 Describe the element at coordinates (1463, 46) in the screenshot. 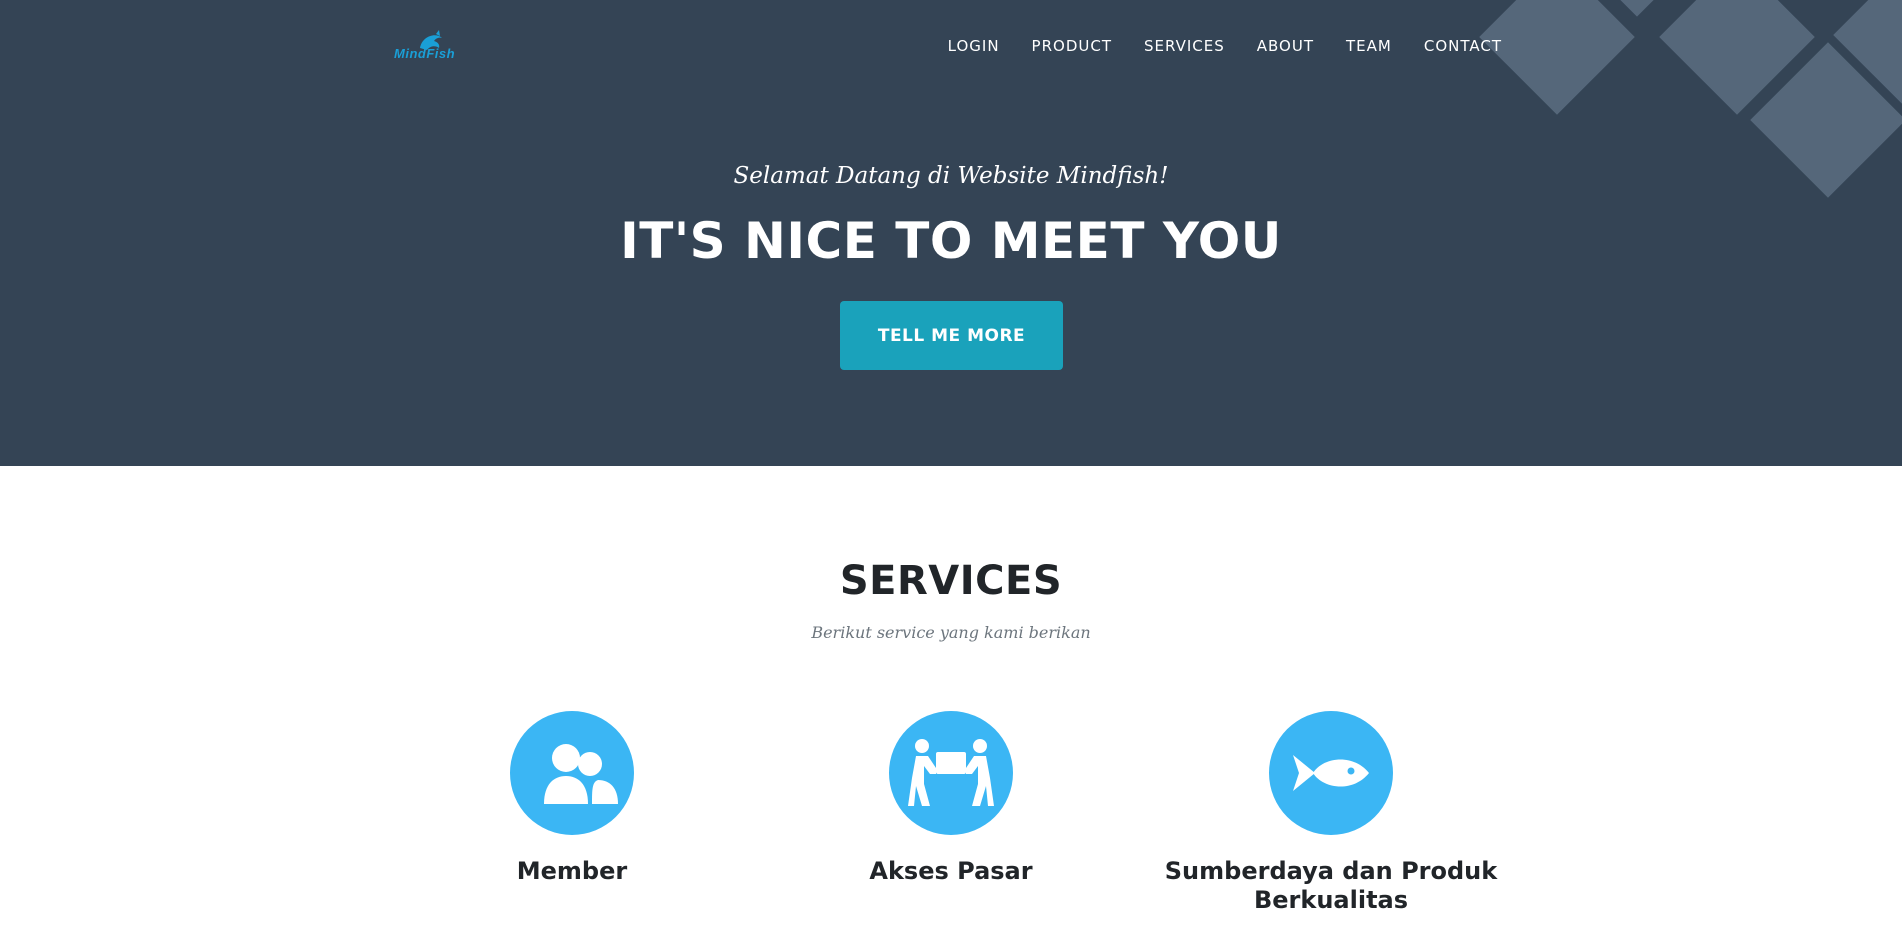

I see `nav-item-contact: CONTACT` at that location.